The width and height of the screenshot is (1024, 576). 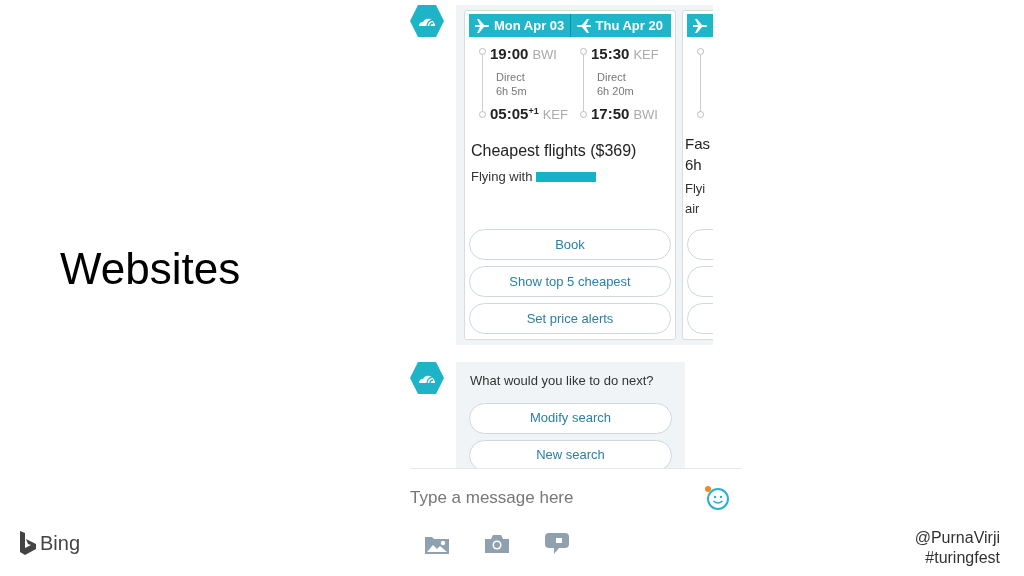 What do you see at coordinates (616, 90) in the screenshot?
I see `duration-label: 6h 20m` at bounding box center [616, 90].